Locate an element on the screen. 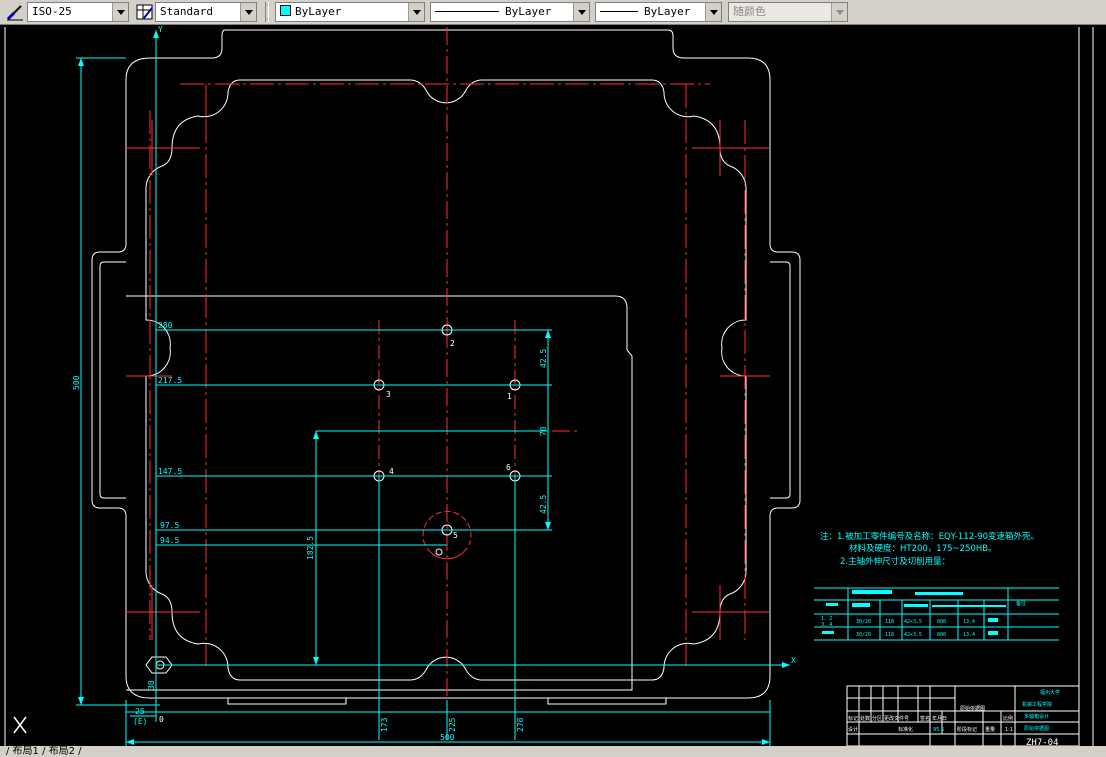  lineweight-value: ByLayer is located at coordinates (667, 11).